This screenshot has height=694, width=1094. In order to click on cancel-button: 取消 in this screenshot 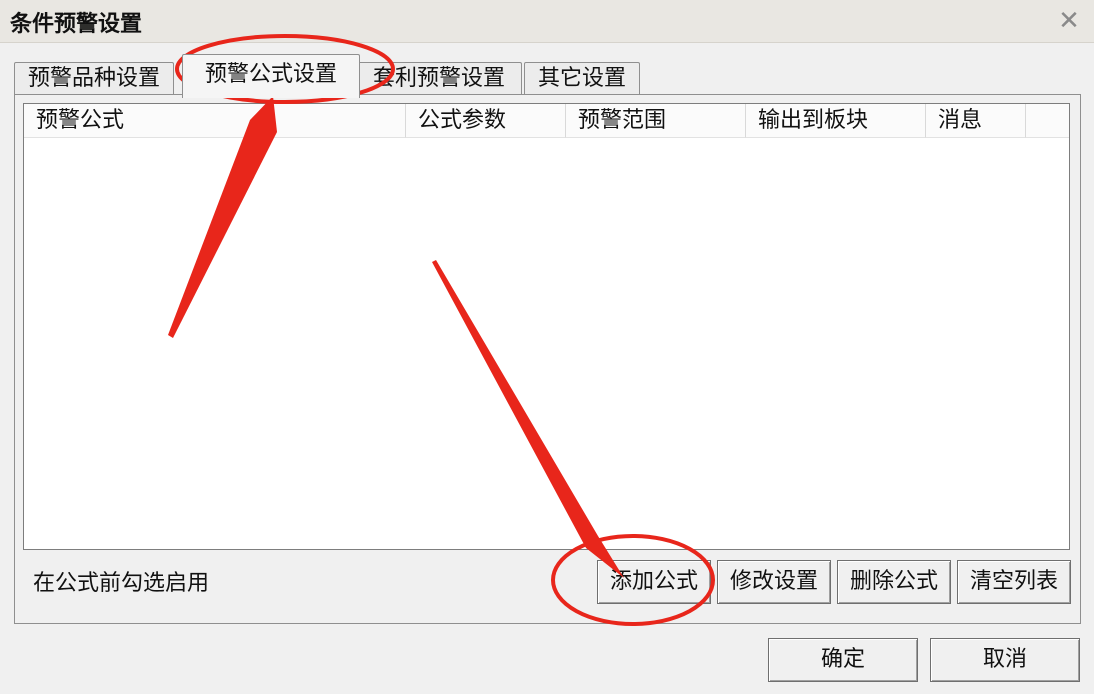, I will do `click(1005, 660)`.